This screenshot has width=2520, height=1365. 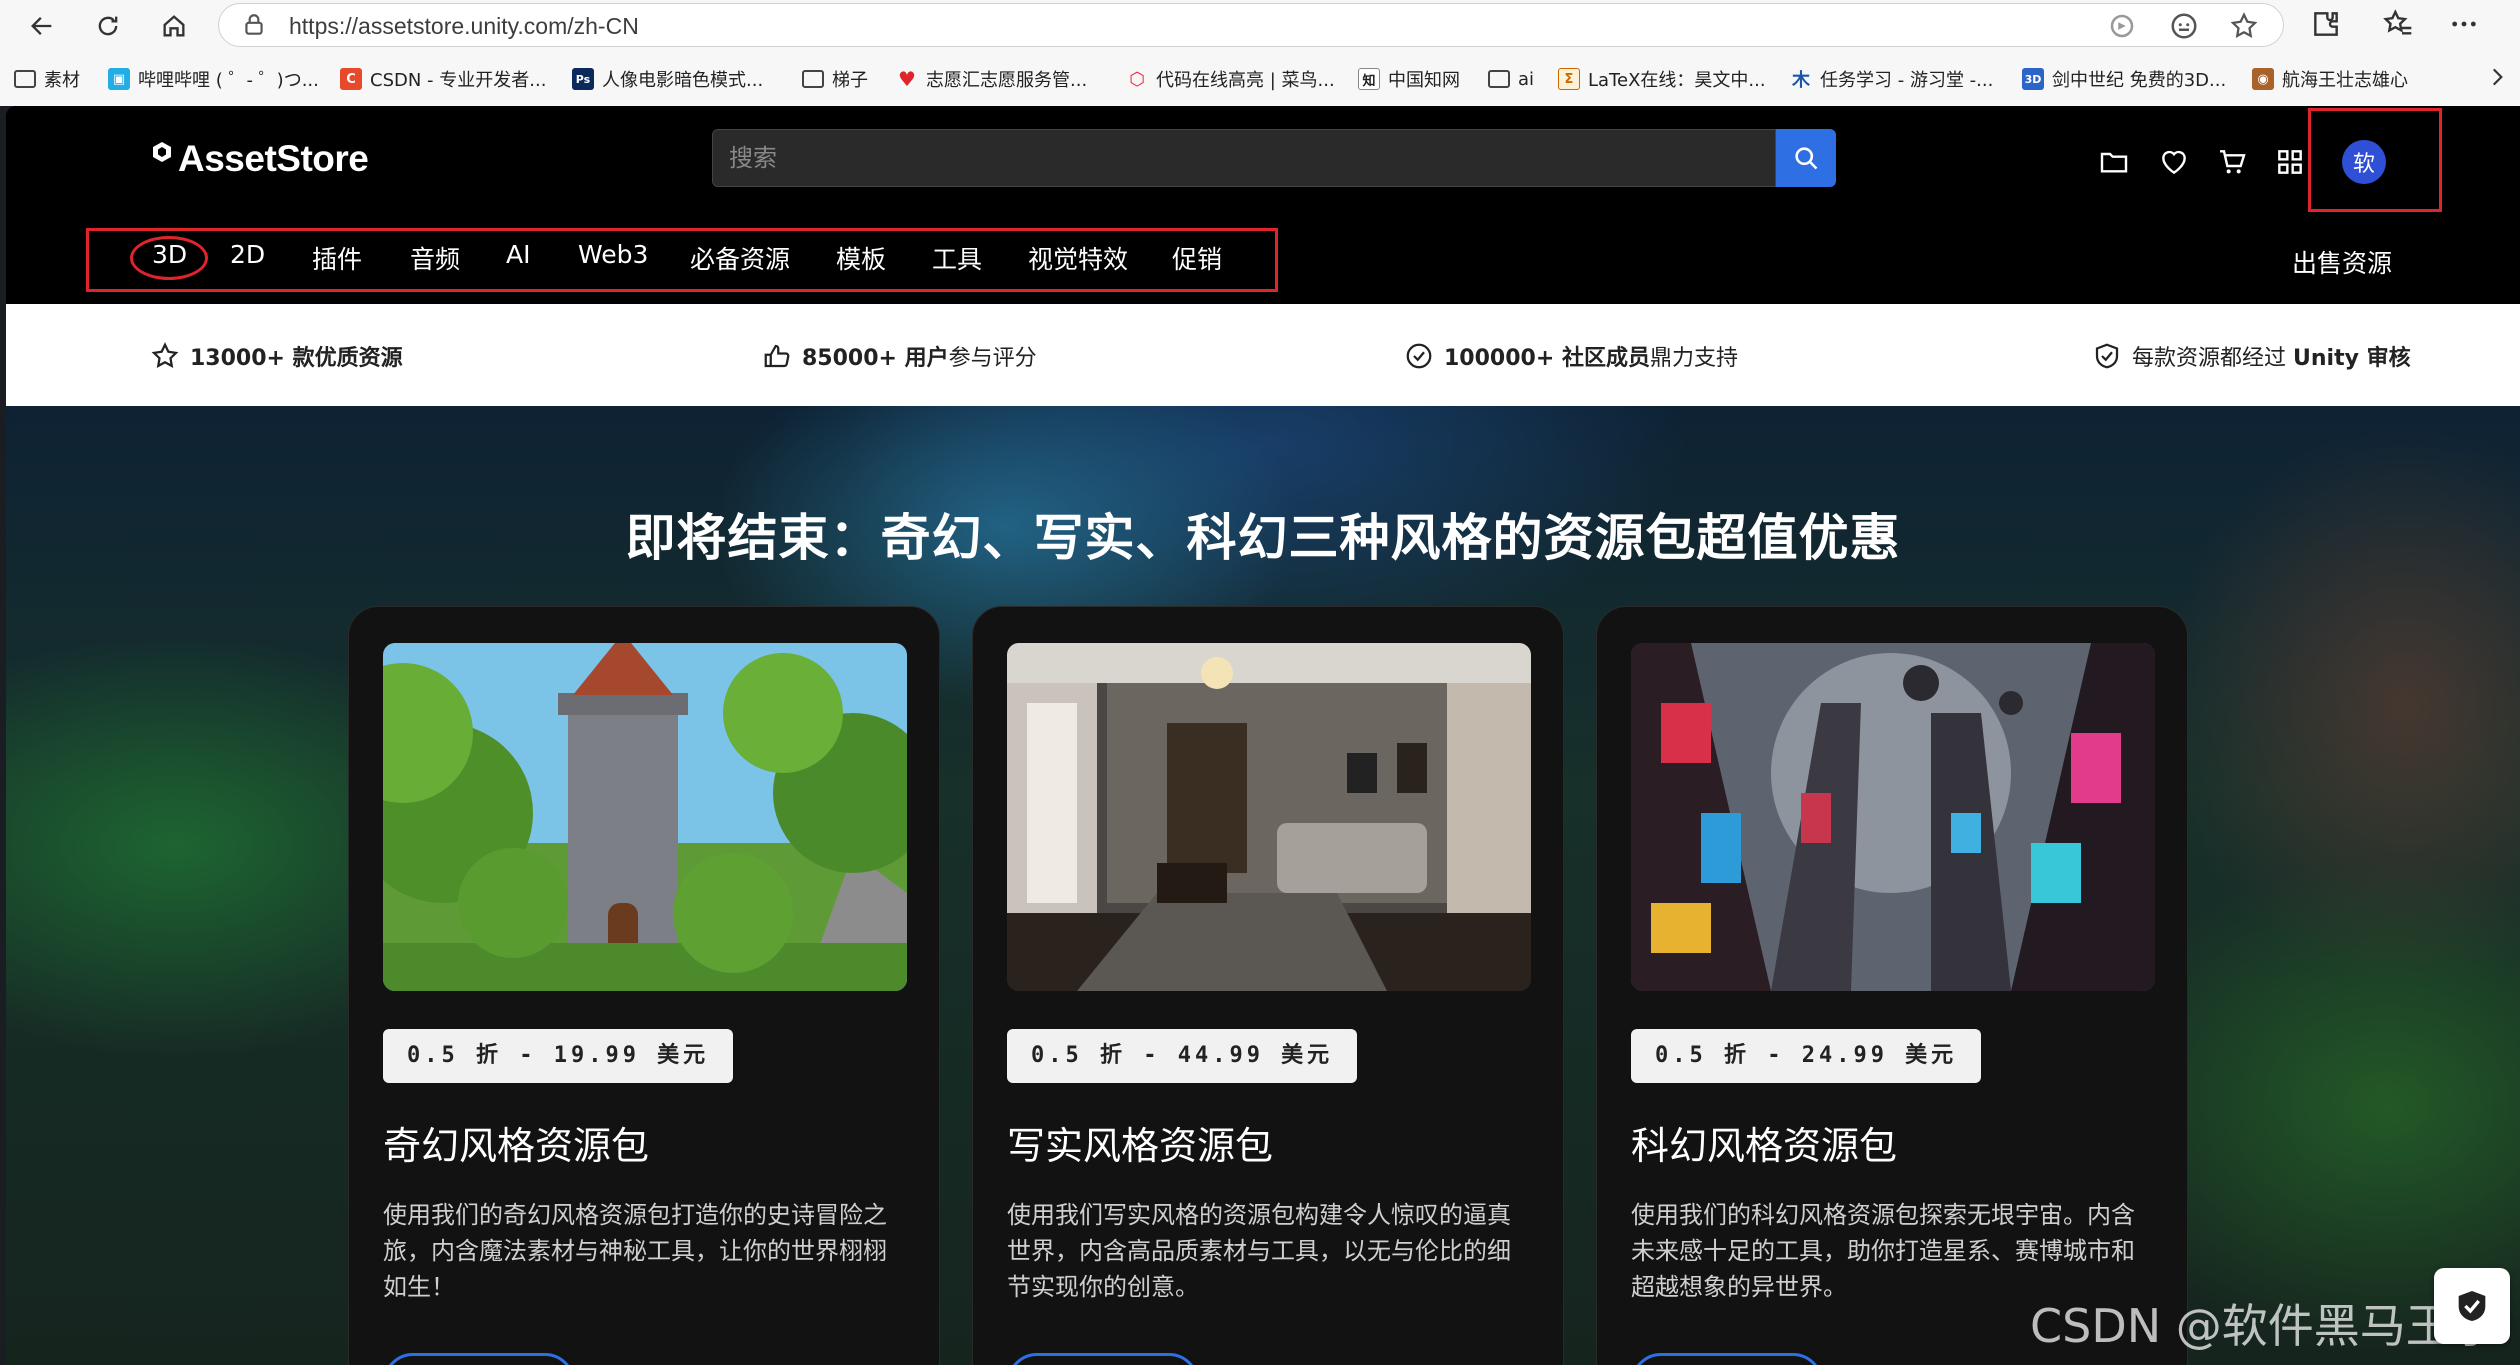 What do you see at coordinates (351, 79) in the screenshot?
I see `csdn-icon: C` at bounding box center [351, 79].